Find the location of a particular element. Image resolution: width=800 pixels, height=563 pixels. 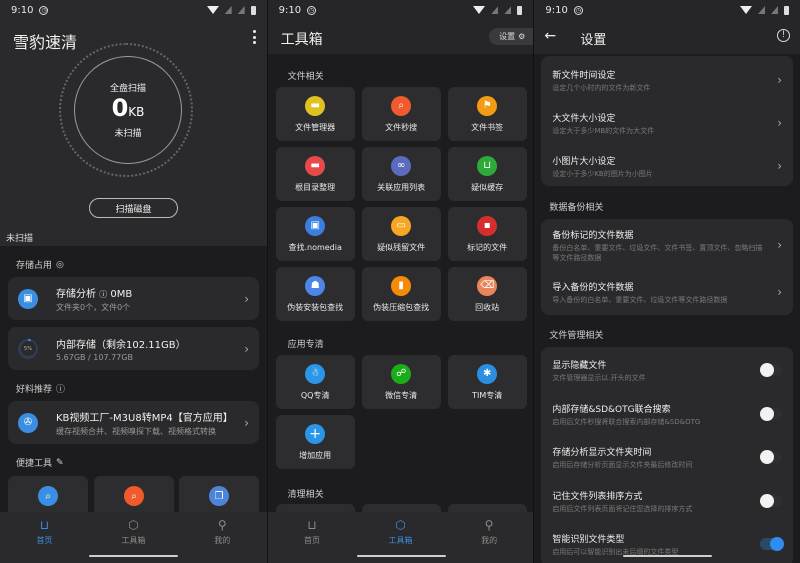

settings-item: 新文件时间设定 设定几个小时内的文件为新文件 › is located at coordinates (667, 80).